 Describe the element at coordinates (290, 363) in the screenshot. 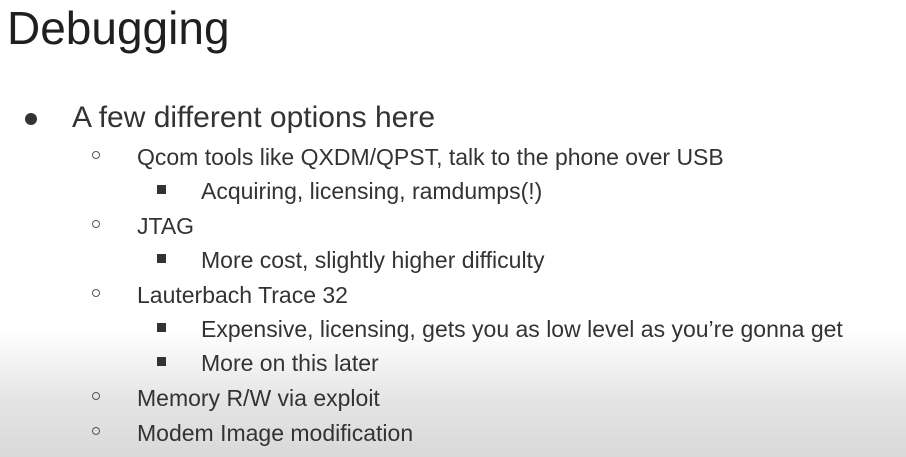

I see `bullet-text: More on this later` at that location.